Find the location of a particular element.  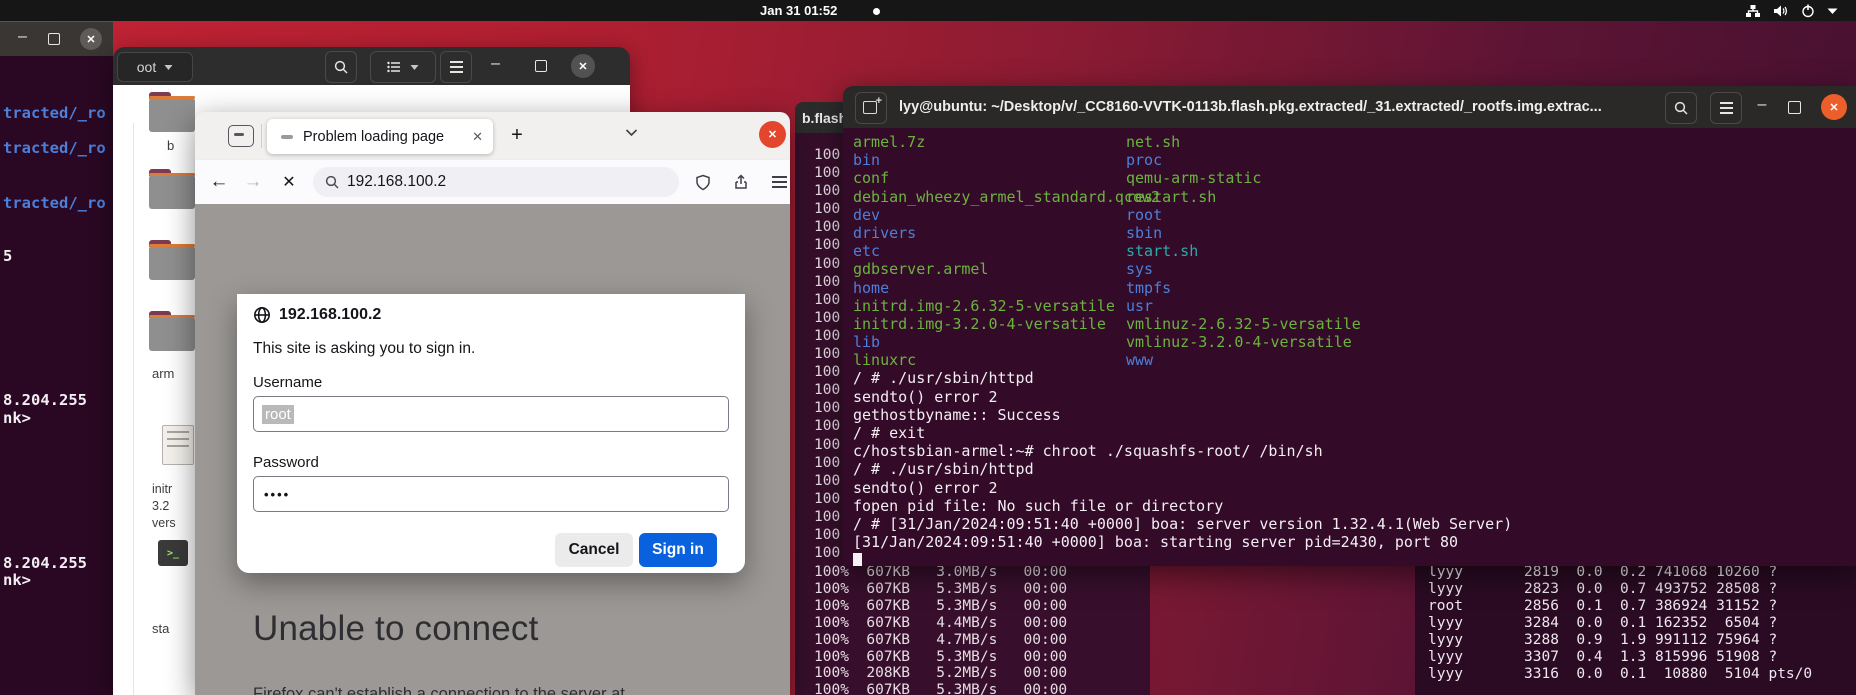

username-label: Username is located at coordinates (288, 382).